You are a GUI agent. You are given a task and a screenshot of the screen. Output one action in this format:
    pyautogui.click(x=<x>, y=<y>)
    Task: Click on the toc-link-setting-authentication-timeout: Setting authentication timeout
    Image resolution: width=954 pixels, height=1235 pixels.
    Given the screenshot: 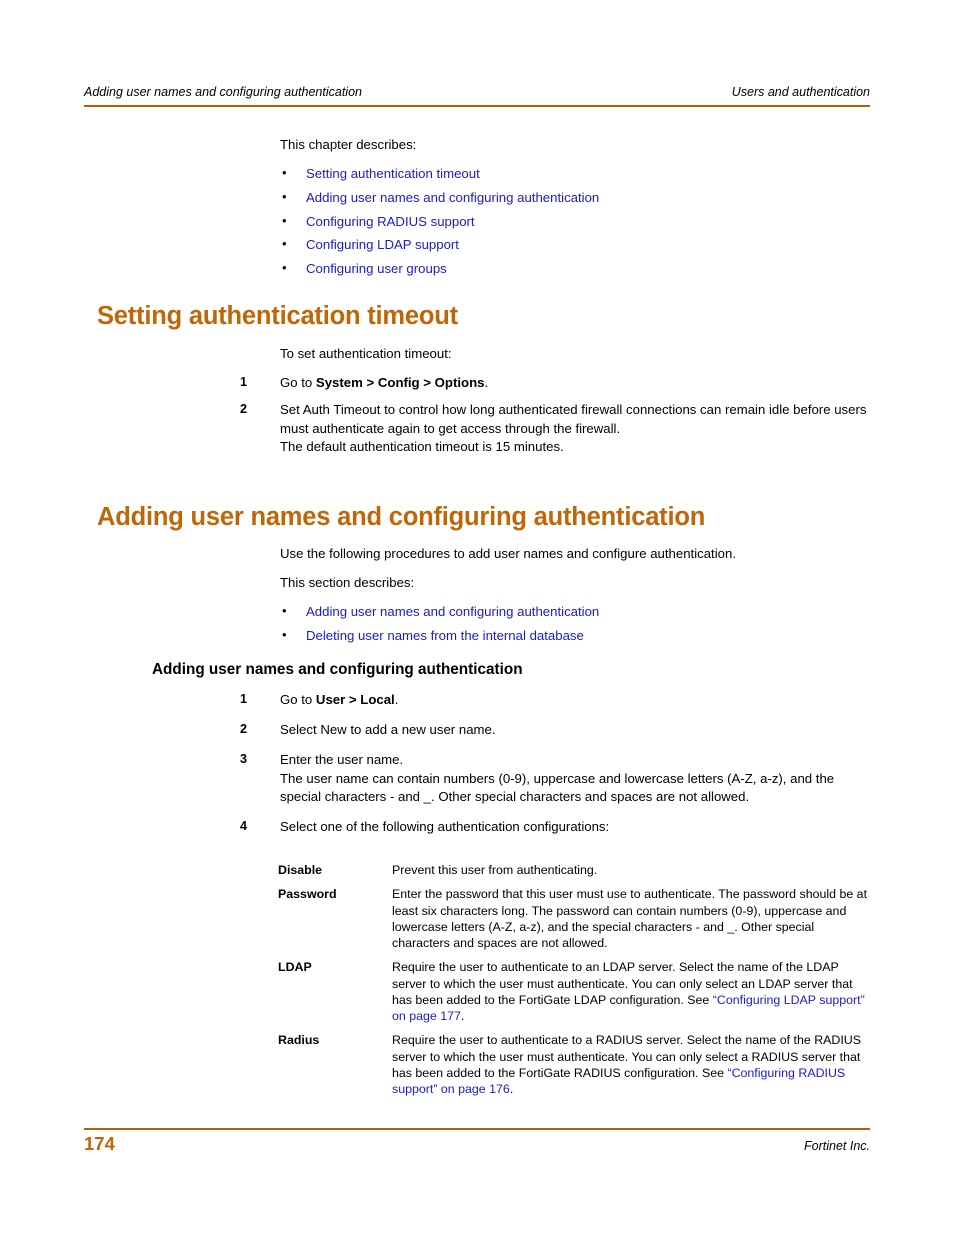 What is the action you would take?
    pyautogui.click(x=393, y=173)
    